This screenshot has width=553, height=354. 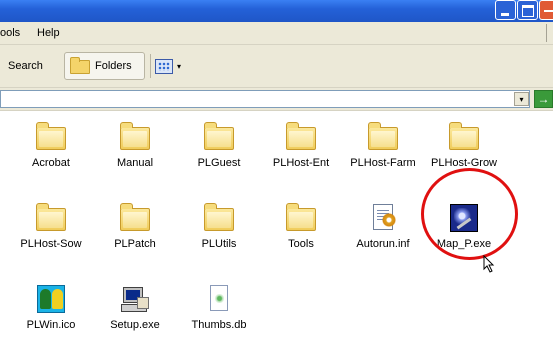 I want to click on folders-icon, so click(x=80, y=66).